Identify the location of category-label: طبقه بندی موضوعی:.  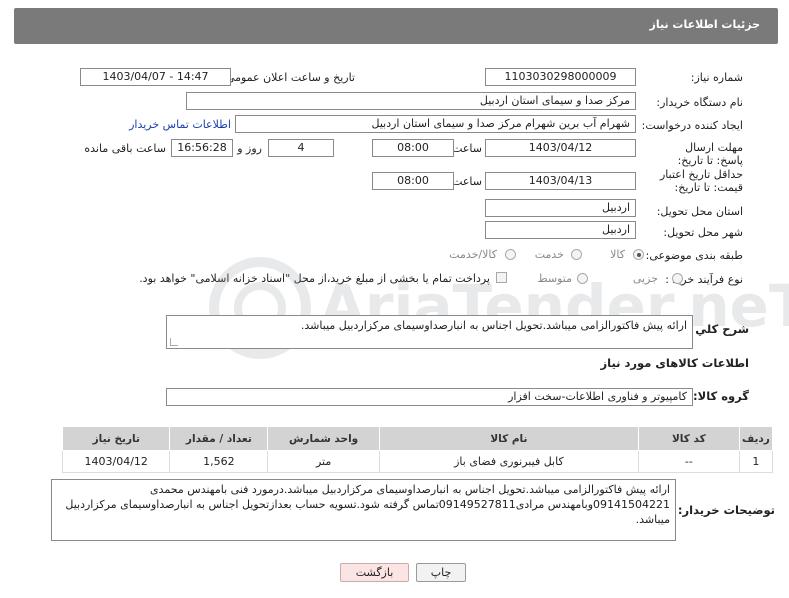
(694, 255).